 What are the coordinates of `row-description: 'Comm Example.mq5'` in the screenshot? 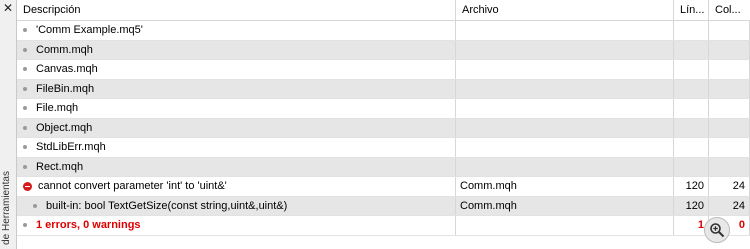 It's located at (89, 30).